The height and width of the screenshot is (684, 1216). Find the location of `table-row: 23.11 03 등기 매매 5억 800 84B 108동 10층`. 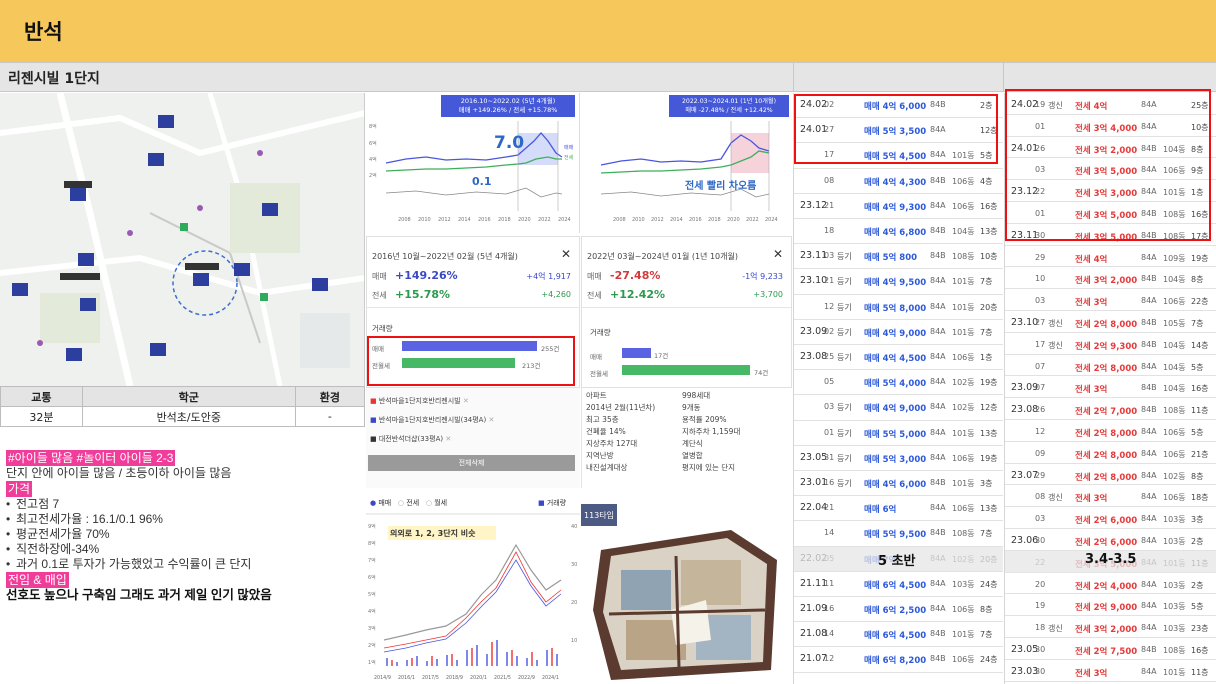

table-row: 23.11 03 등기 매매 5억 800 84B 108동 10층 is located at coordinates (898, 257).